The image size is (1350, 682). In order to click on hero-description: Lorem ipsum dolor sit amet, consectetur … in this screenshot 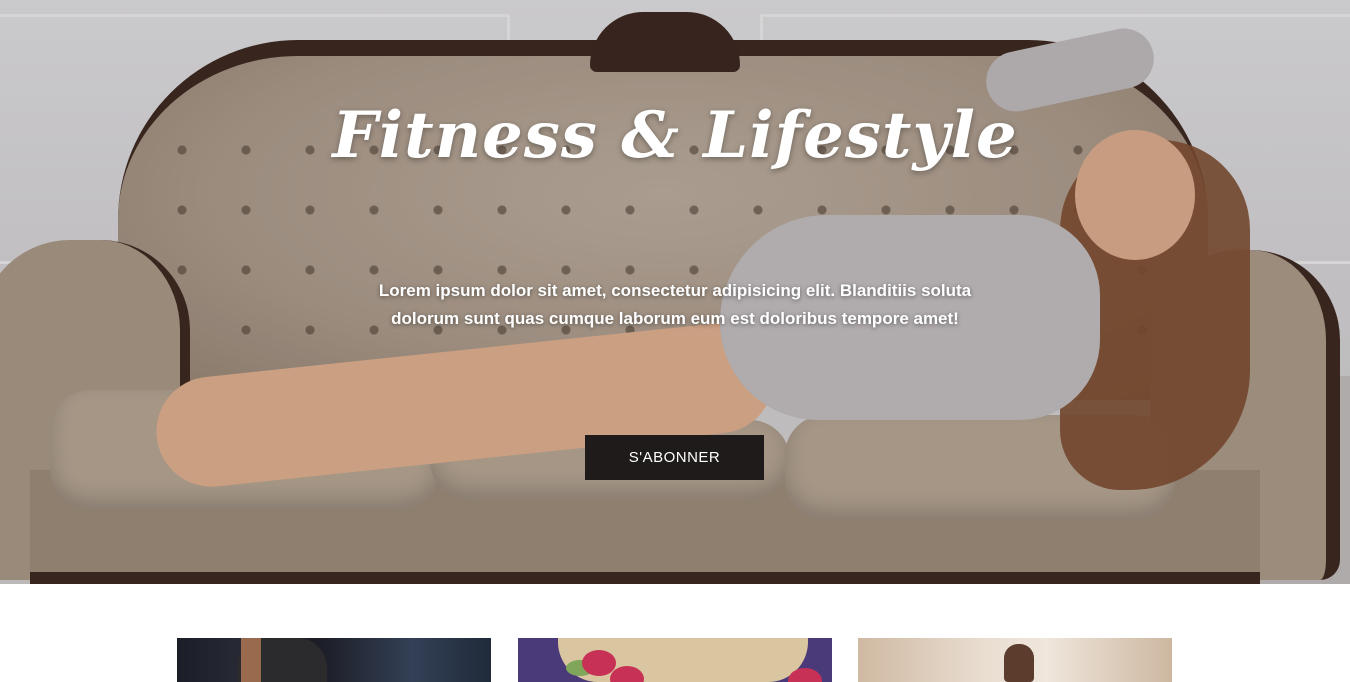, I will do `click(675, 304)`.